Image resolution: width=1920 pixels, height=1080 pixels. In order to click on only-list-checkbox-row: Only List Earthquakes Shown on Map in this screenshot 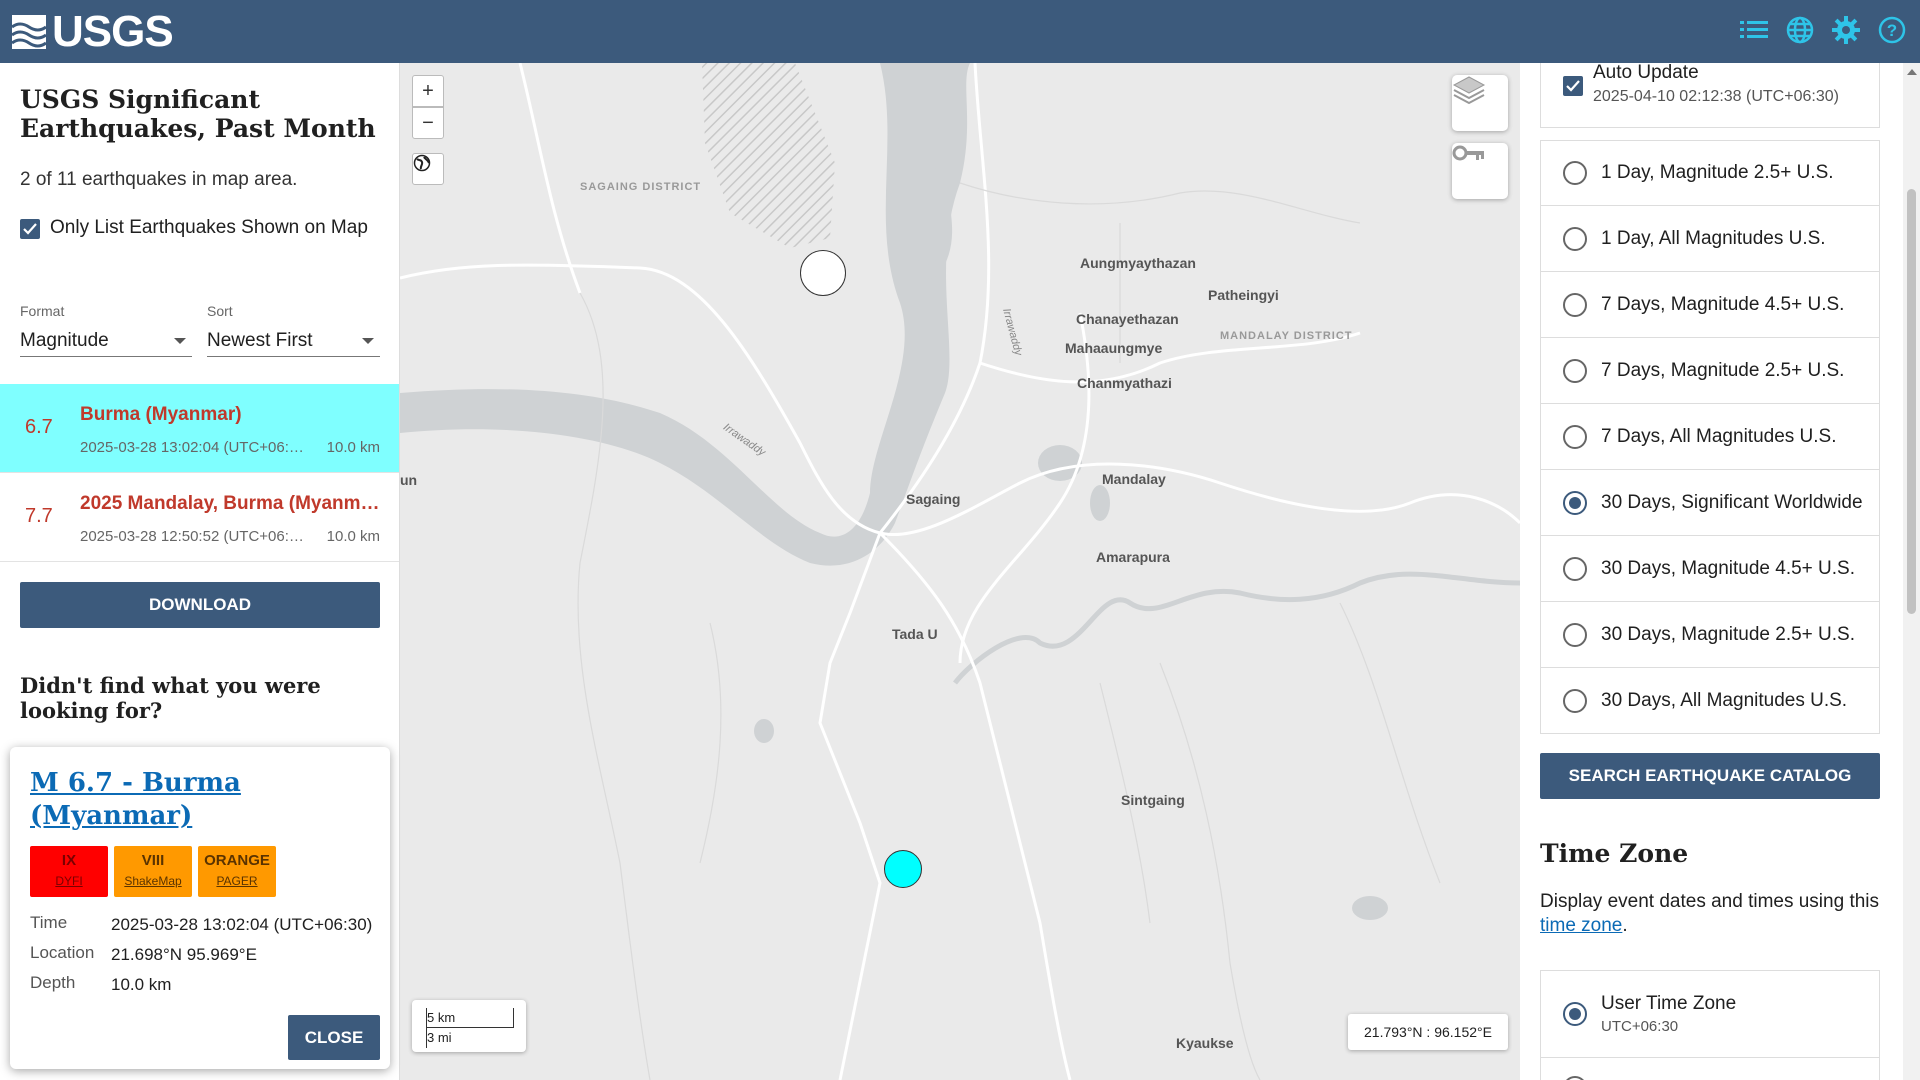, I will do `click(205, 227)`.